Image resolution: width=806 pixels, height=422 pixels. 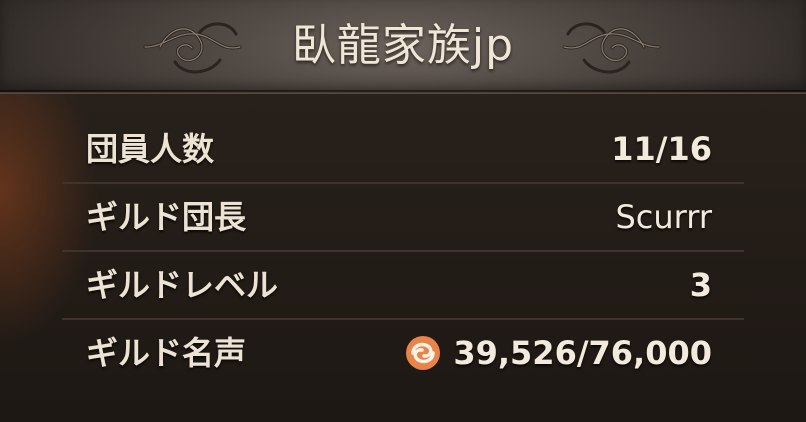 What do you see at coordinates (166, 353) in the screenshot?
I see `fame-label: ギルド名声` at bounding box center [166, 353].